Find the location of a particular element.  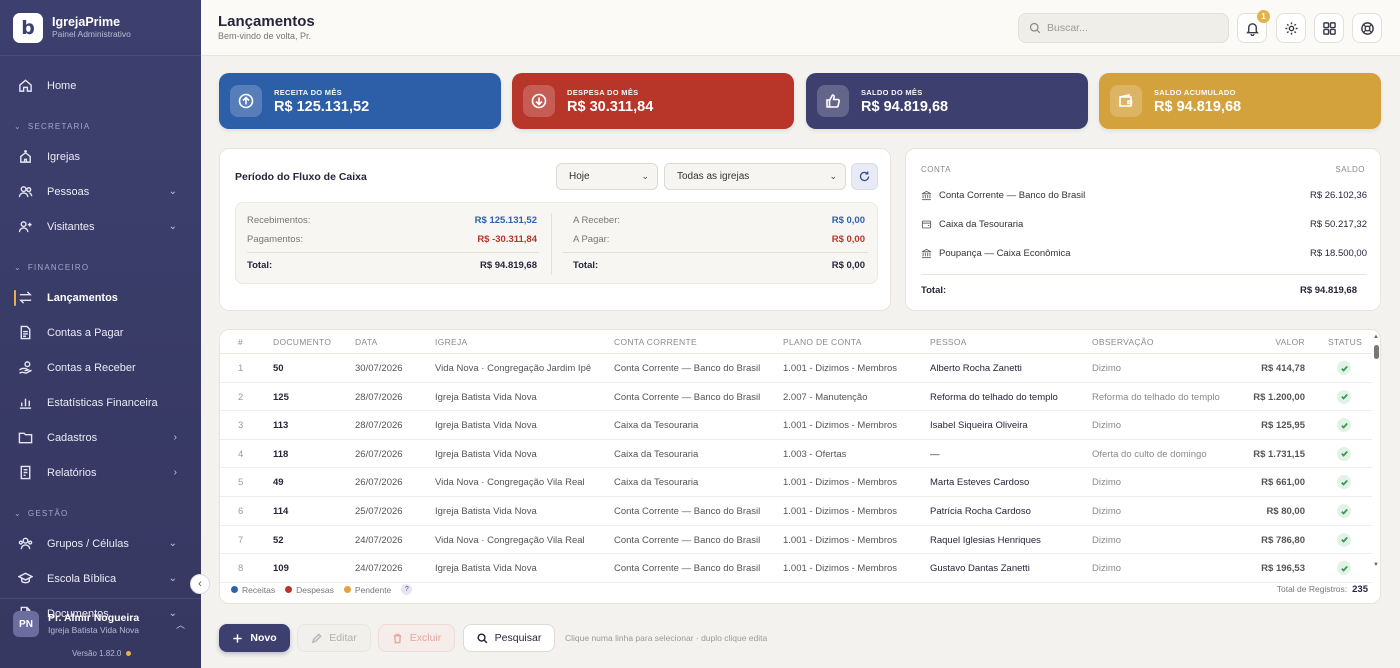

settings-button is located at coordinates (1291, 28).